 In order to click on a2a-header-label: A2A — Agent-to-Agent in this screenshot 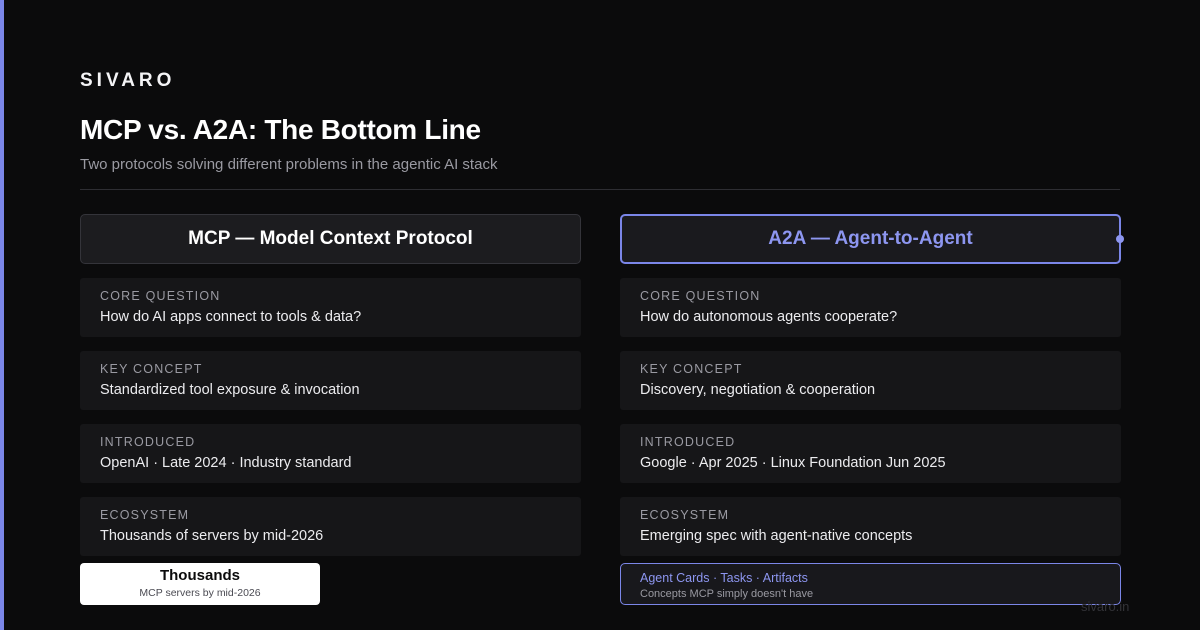, I will do `click(870, 238)`.